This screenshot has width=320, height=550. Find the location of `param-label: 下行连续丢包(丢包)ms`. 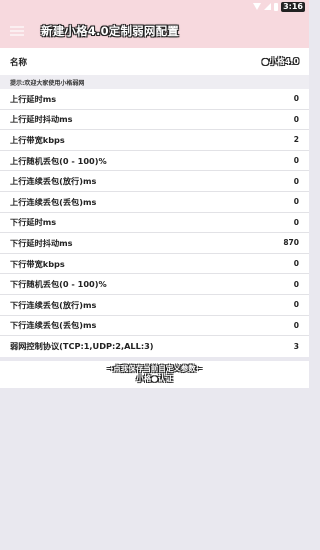

param-label: 下行连续丢包(丢包)ms is located at coordinates (53, 325).